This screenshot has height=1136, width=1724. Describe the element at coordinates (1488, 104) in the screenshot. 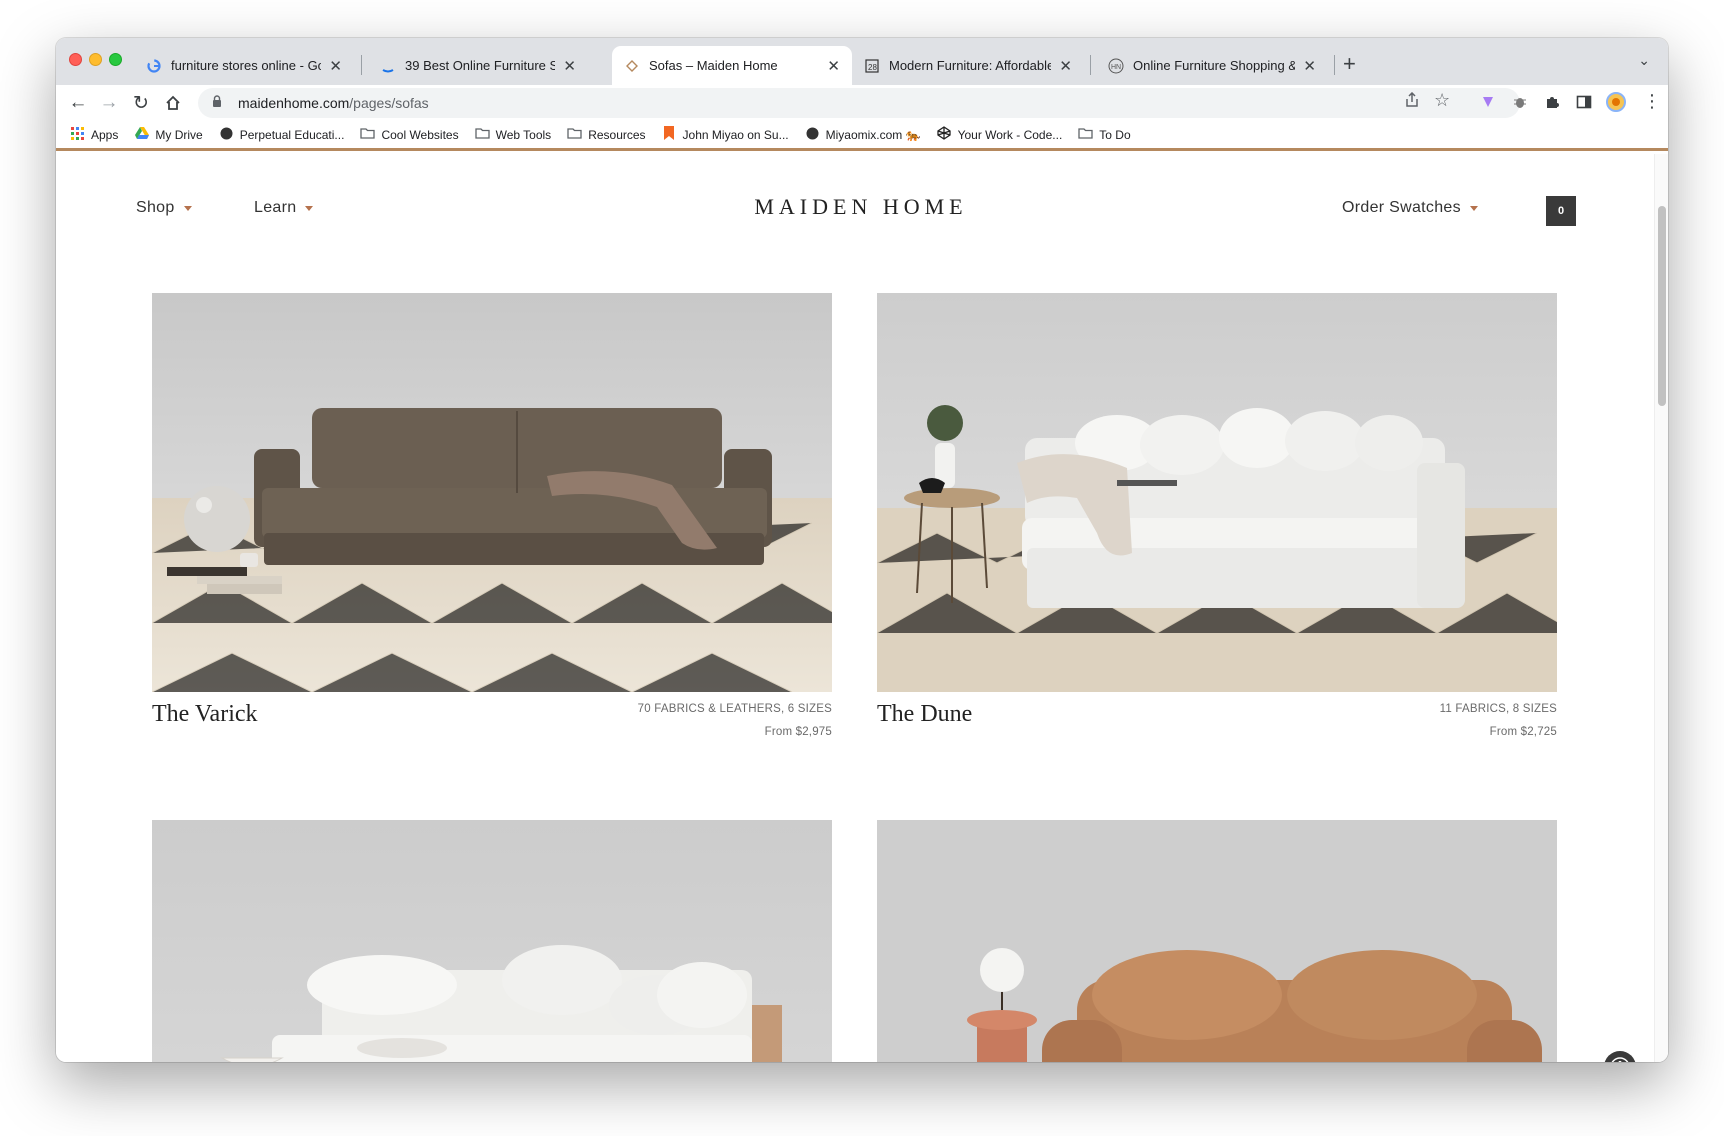

I see `extension-icon` at that location.